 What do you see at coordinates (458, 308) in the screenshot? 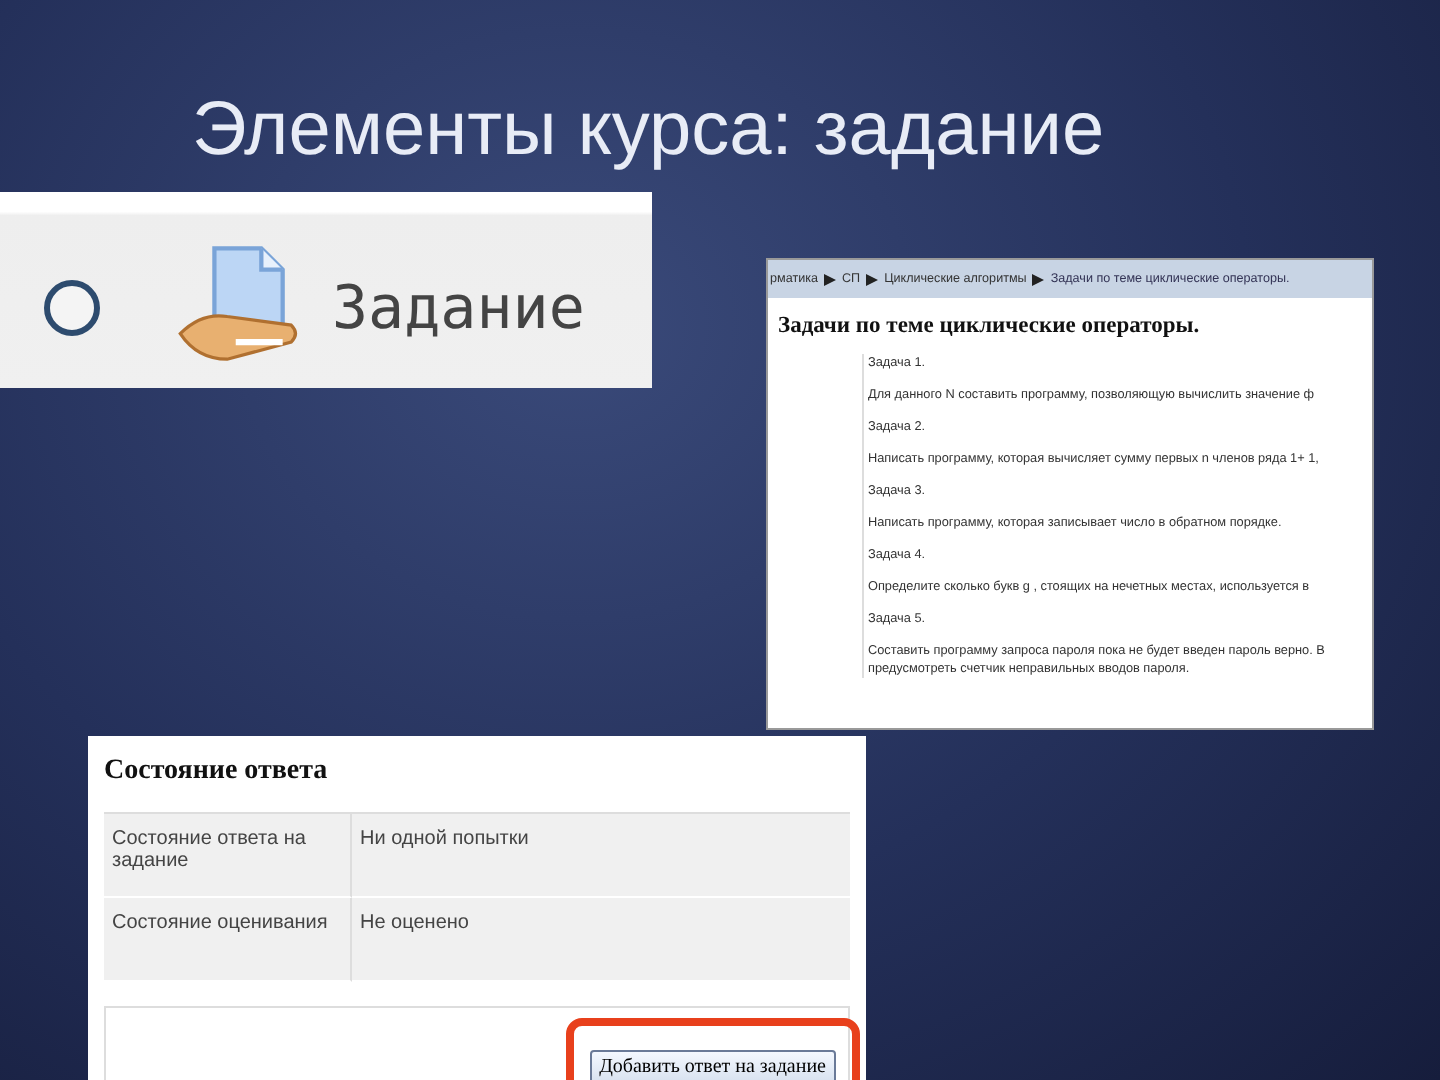
I see `activity-label: Задание` at bounding box center [458, 308].